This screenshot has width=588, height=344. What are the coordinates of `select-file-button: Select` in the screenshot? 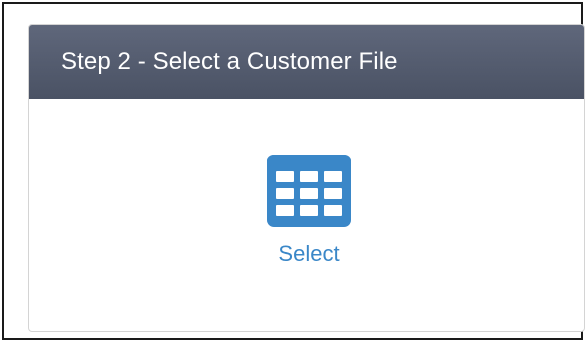 It's located at (309, 211).